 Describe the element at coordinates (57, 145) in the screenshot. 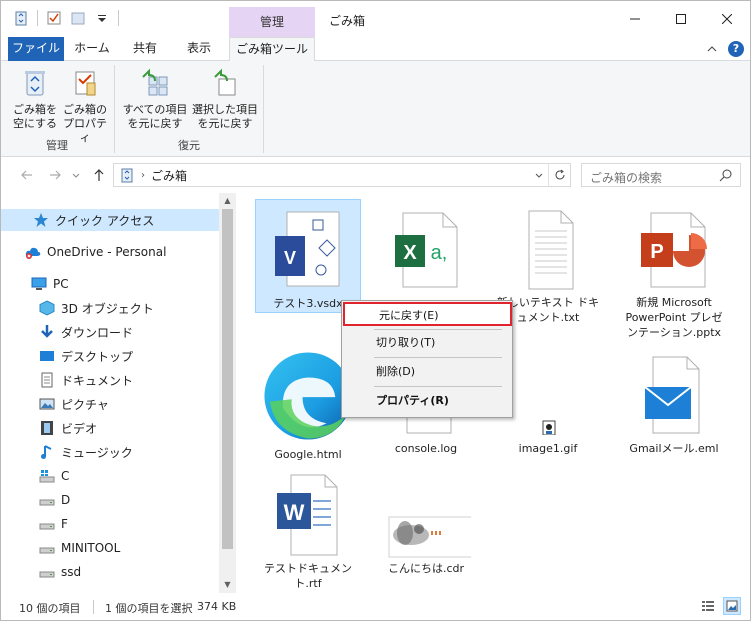

I see `ribbon-group-label-manage: 管理` at that location.